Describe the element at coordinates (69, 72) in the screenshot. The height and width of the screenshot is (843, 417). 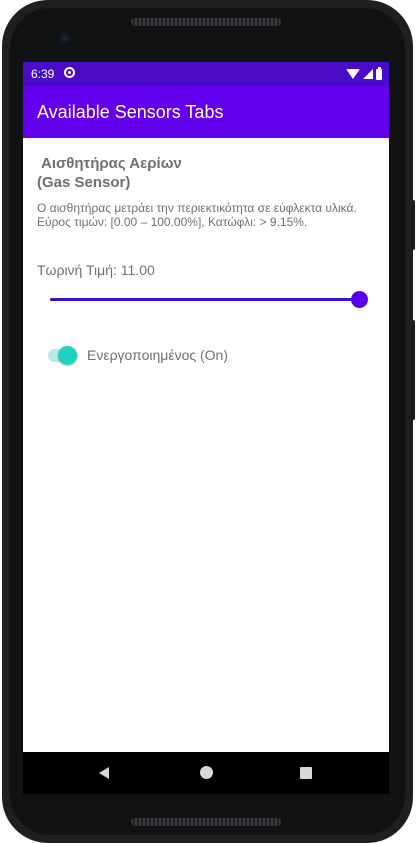
I see `sync-icon` at that location.